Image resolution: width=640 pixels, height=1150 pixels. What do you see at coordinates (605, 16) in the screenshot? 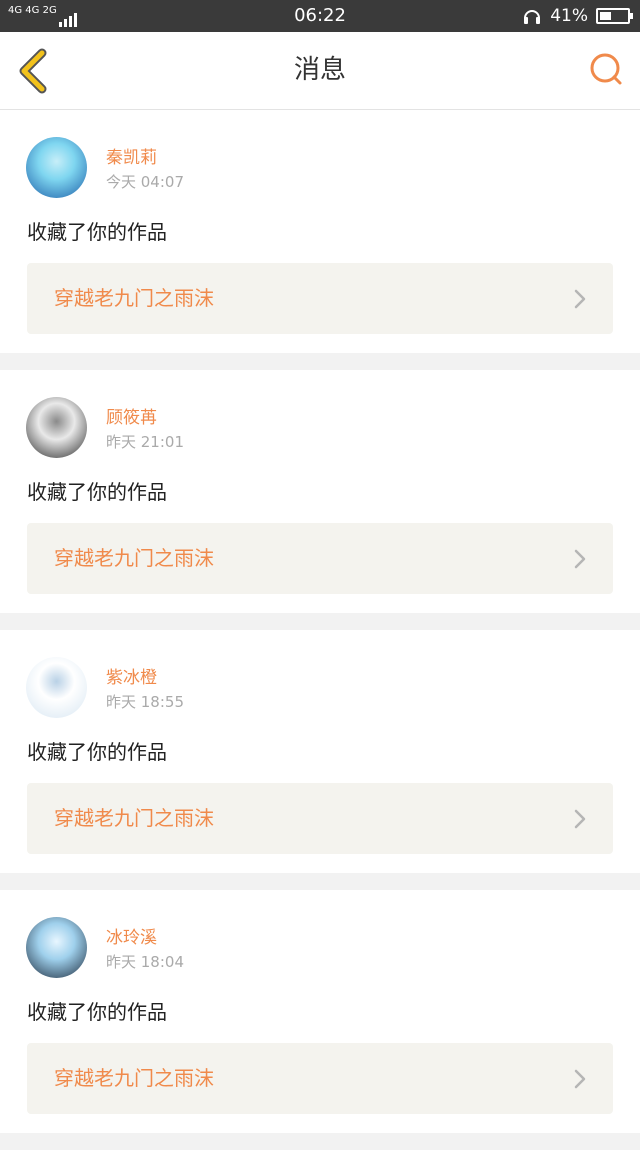
I see `battery-level` at bounding box center [605, 16].